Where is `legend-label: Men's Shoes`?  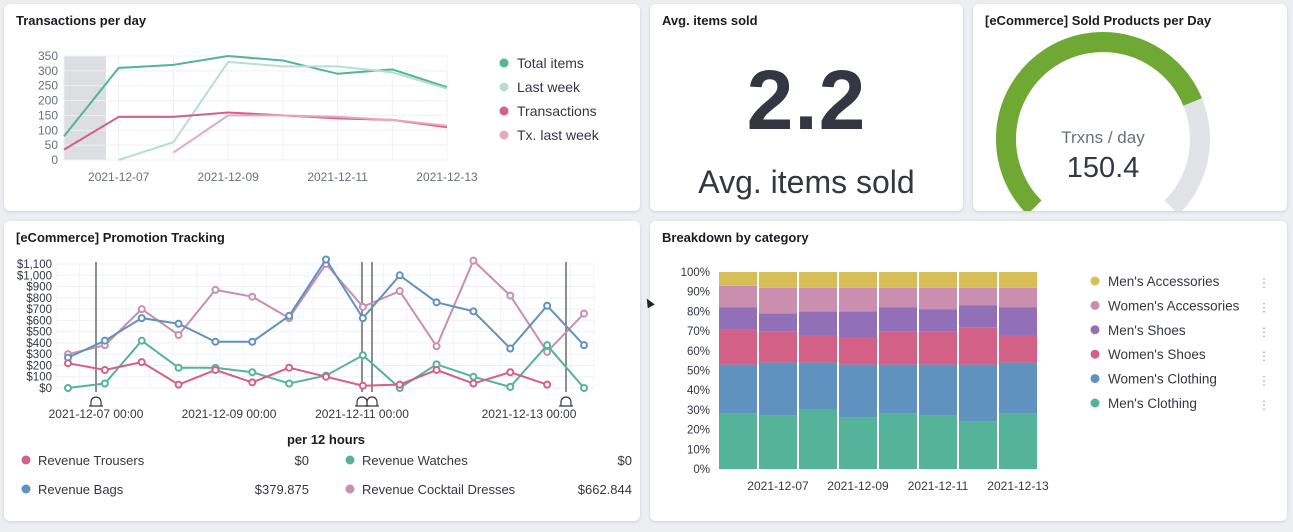
legend-label: Men's Shoes is located at coordinates (1147, 330).